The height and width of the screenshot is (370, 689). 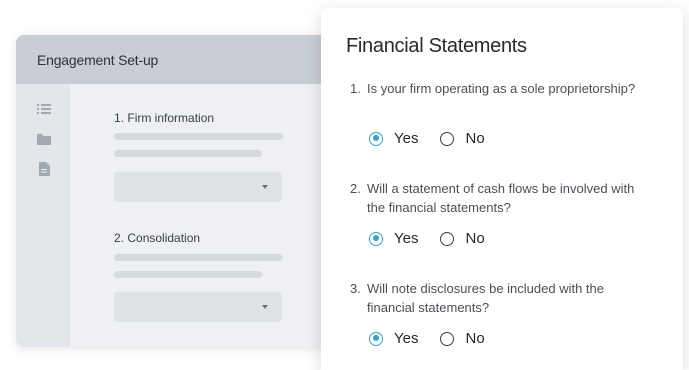 I want to click on folder-icon, so click(x=44, y=139).